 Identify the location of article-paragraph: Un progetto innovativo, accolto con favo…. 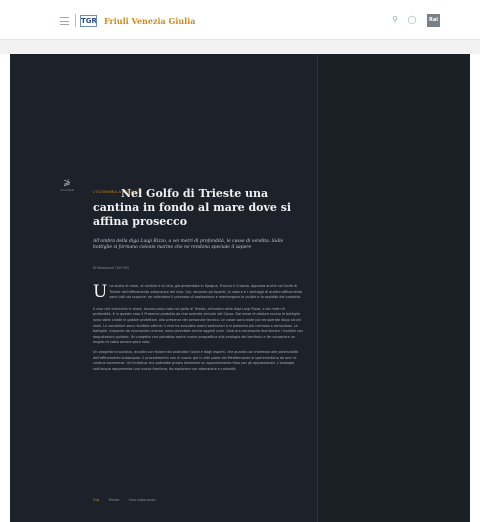
(196, 360).